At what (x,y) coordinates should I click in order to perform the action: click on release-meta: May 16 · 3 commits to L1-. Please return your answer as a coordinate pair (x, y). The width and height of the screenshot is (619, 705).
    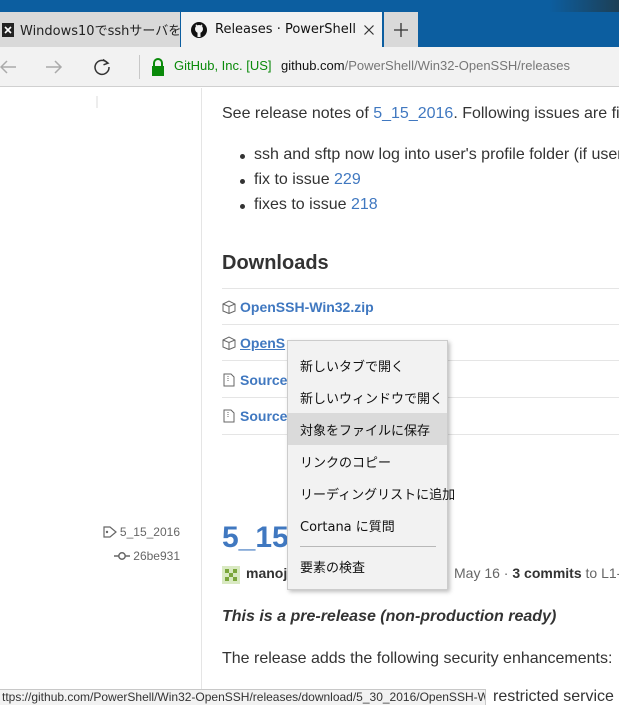
    Looking at the image, I should click on (536, 573).